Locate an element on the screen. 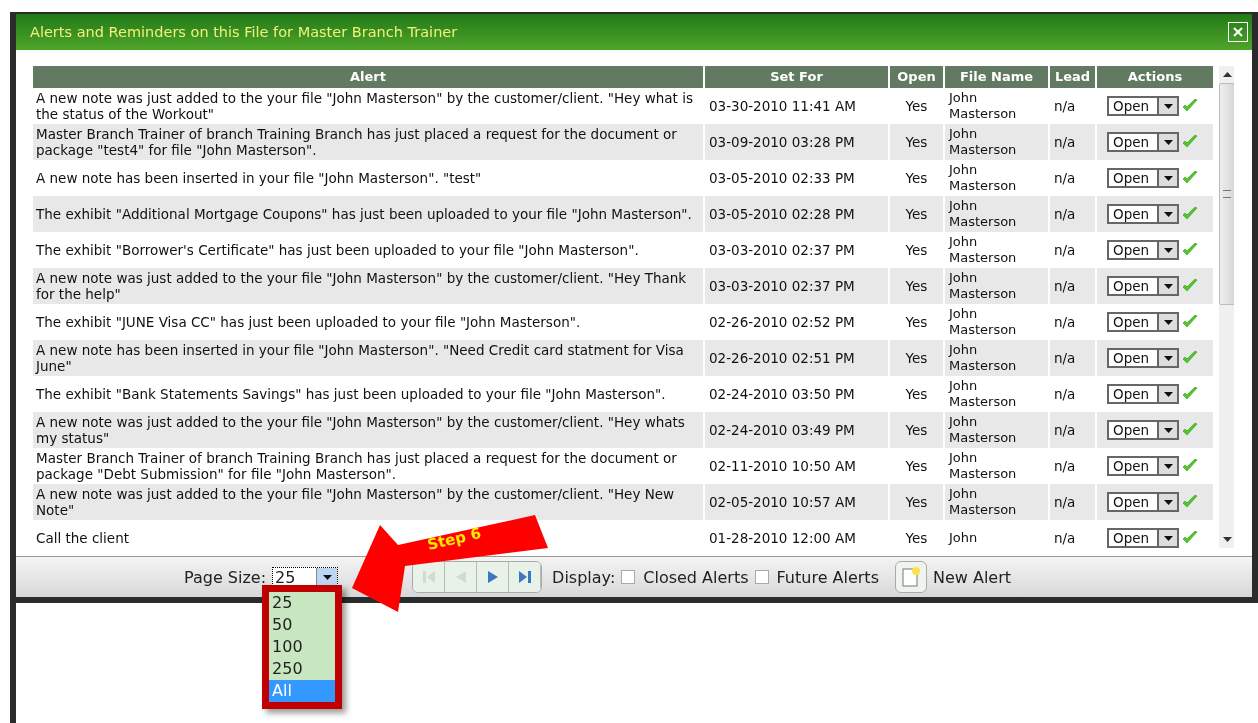 This screenshot has height=723, width=1258. dropdown-option: 100 is located at coordinates (302, 646).